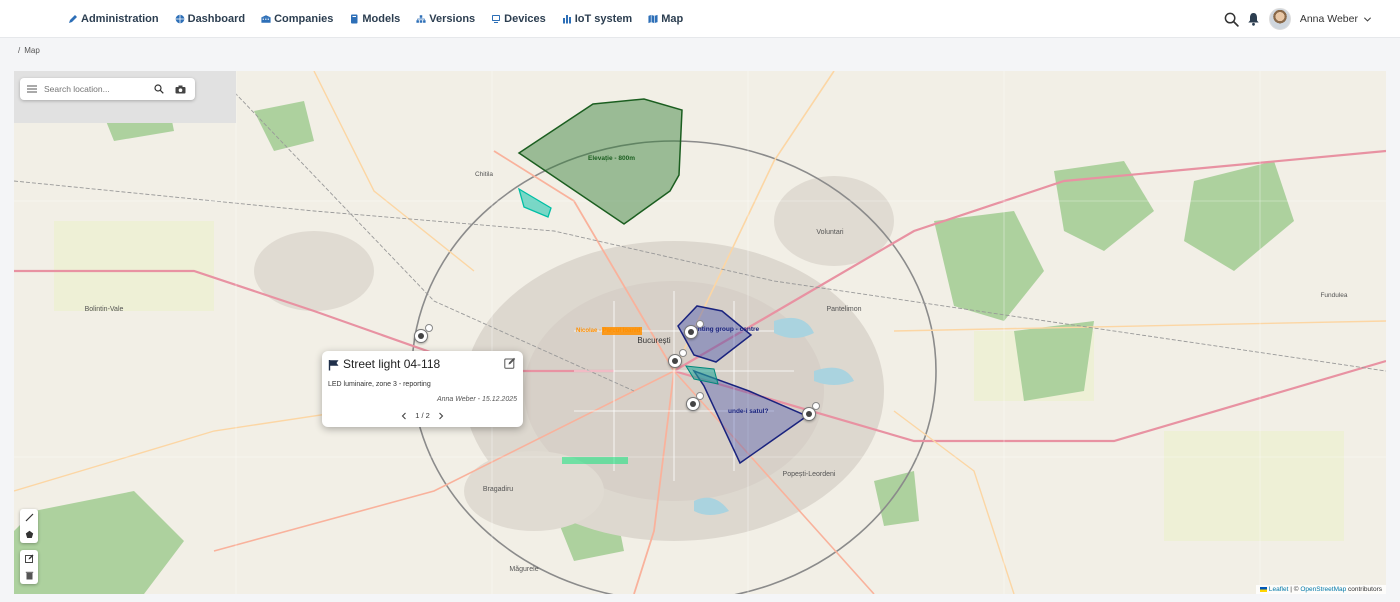 This screenshot has height=602, width=1400. Describe the element at coordinates (404, 416) in the screenshot. I see `chevron-left-icon` at that location.